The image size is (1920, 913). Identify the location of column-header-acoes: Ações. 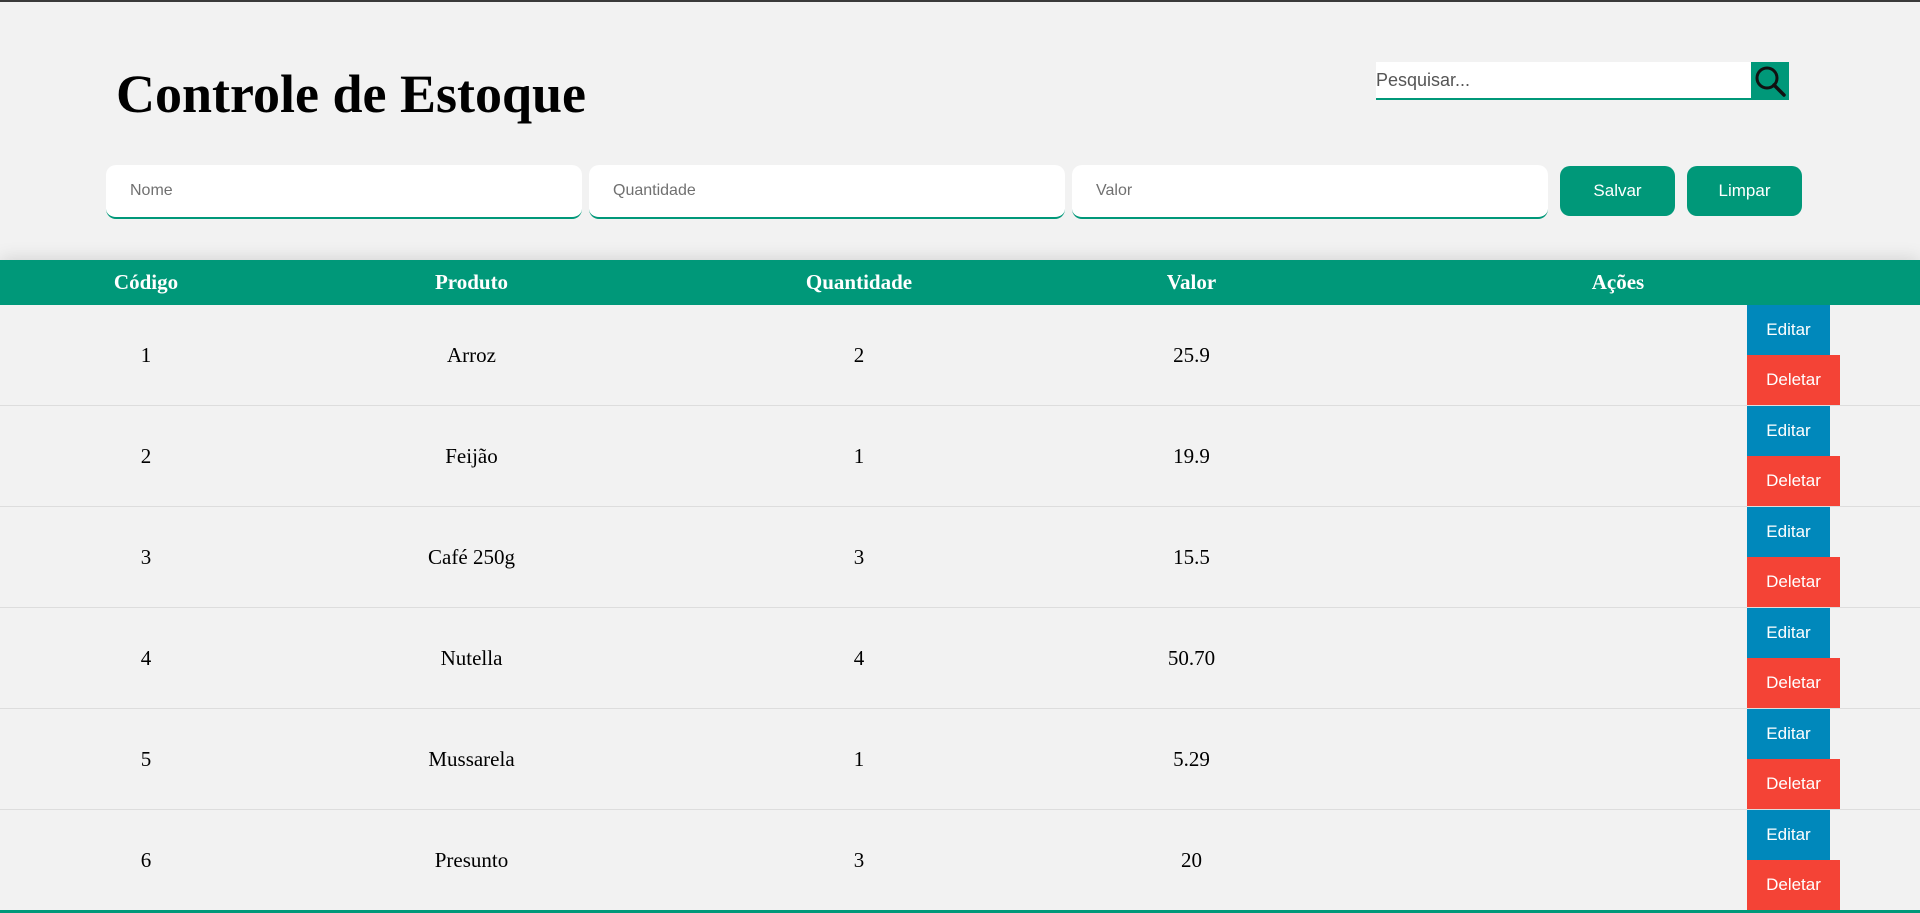
(1618, 282).